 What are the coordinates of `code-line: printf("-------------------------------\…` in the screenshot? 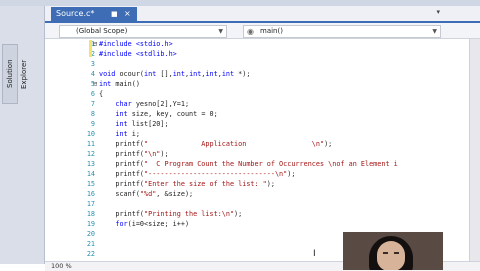 It's located at (197, 174).